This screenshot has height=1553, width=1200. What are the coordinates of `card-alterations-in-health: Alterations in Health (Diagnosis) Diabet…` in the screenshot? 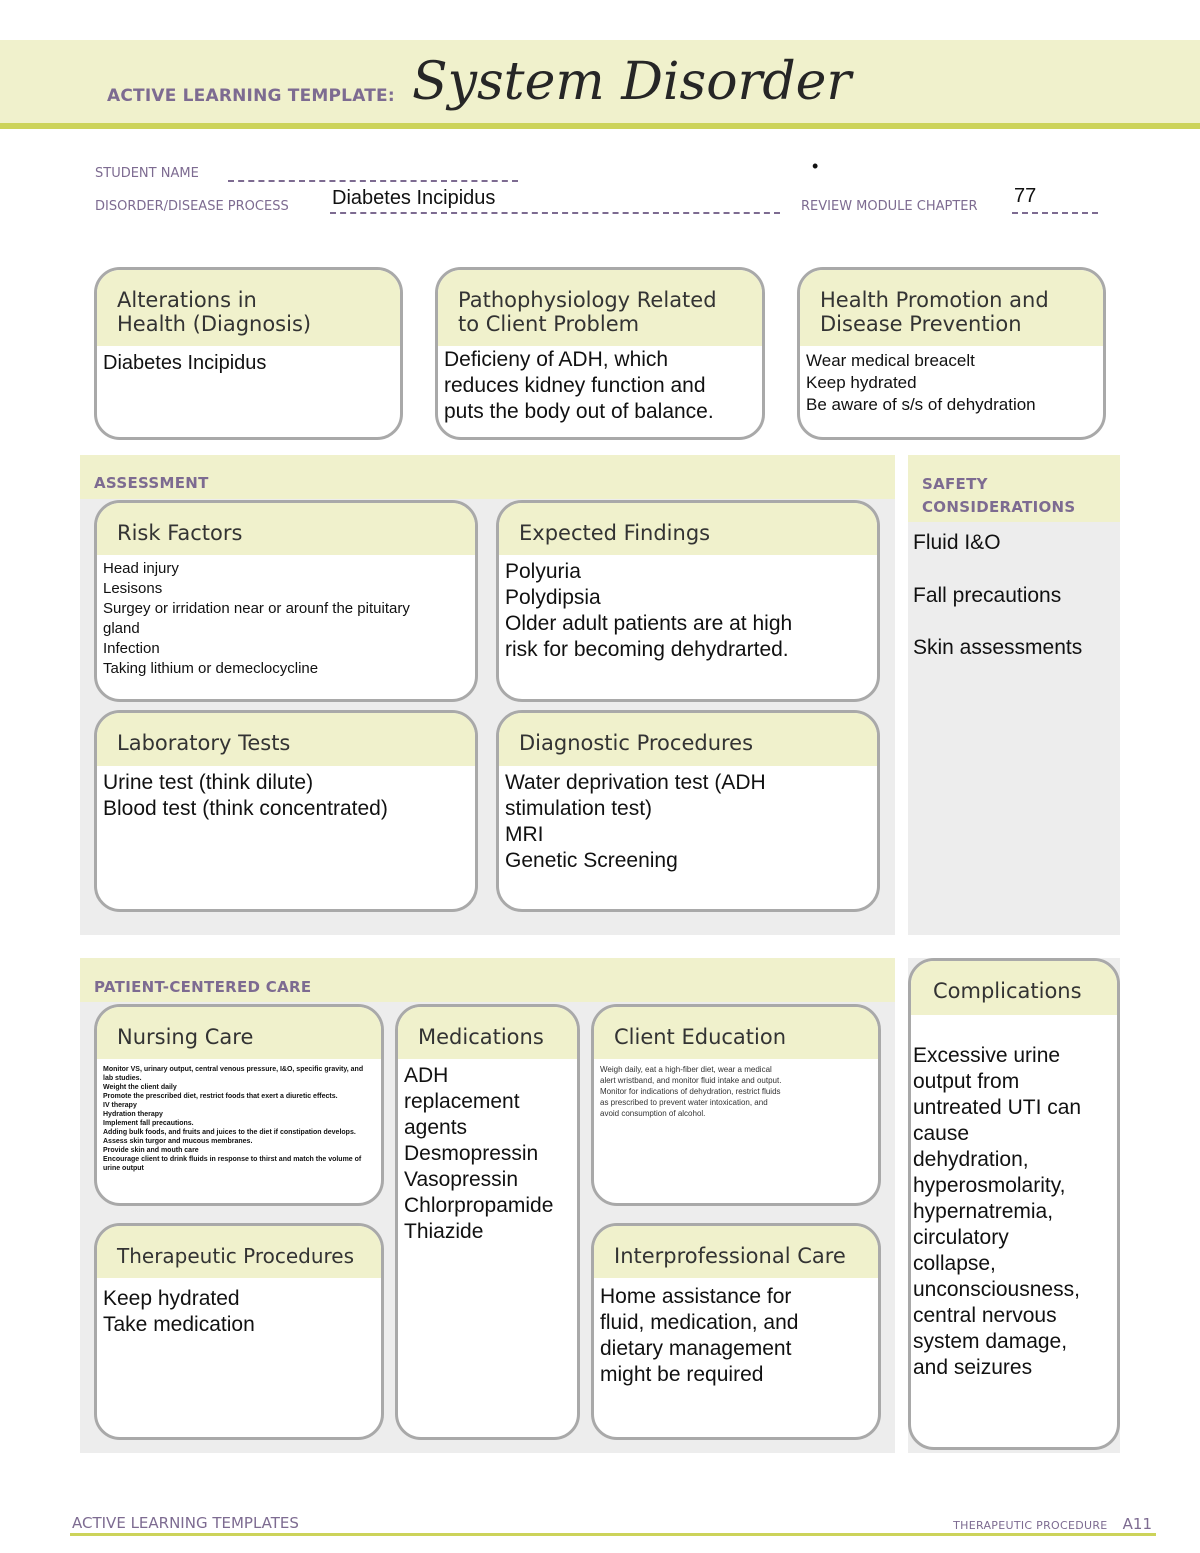 It's located at (248, 353).